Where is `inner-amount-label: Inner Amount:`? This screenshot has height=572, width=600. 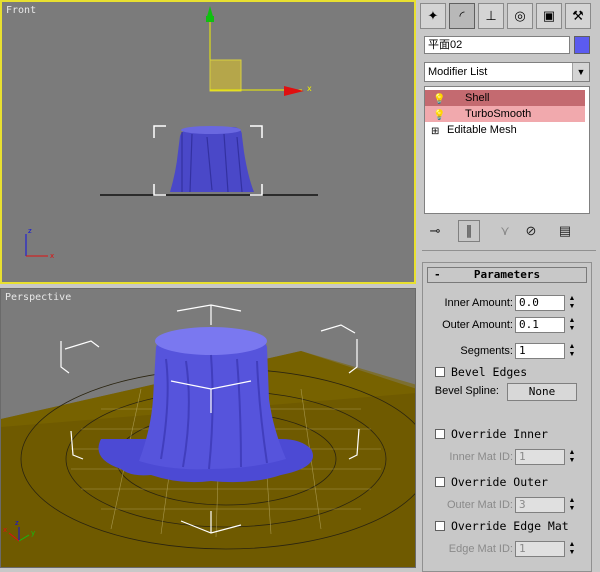
inner-amount-label: Inner Amount: is located at coordinates (479, 303).